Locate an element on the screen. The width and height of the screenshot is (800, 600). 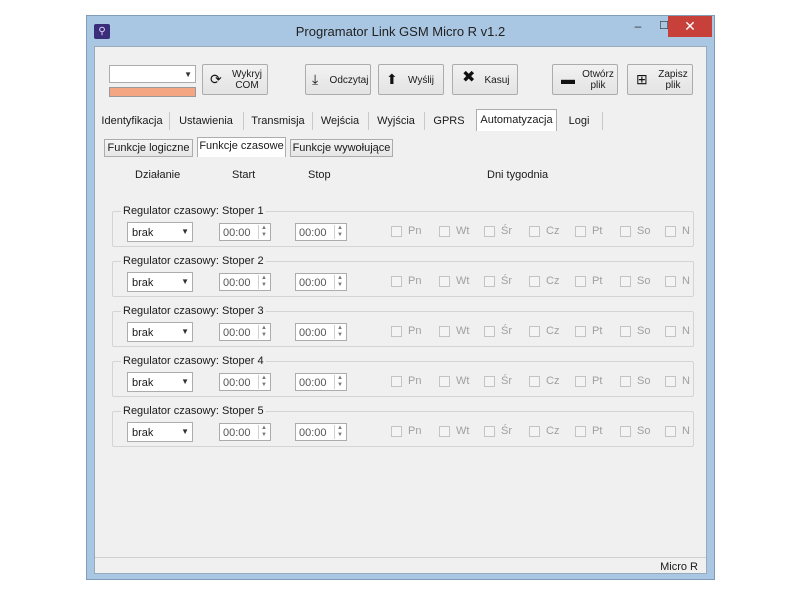
open-file-label-1: Otwórz is located at coordinates (598, 74).